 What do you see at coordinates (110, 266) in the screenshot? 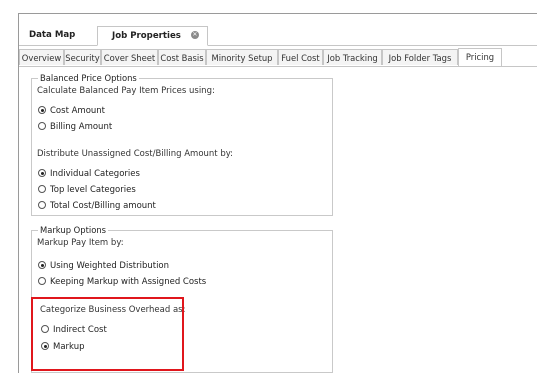
I see `radio-weighted-distribution-label: Using Weighted Distribution` at bounding box center [110, 266].